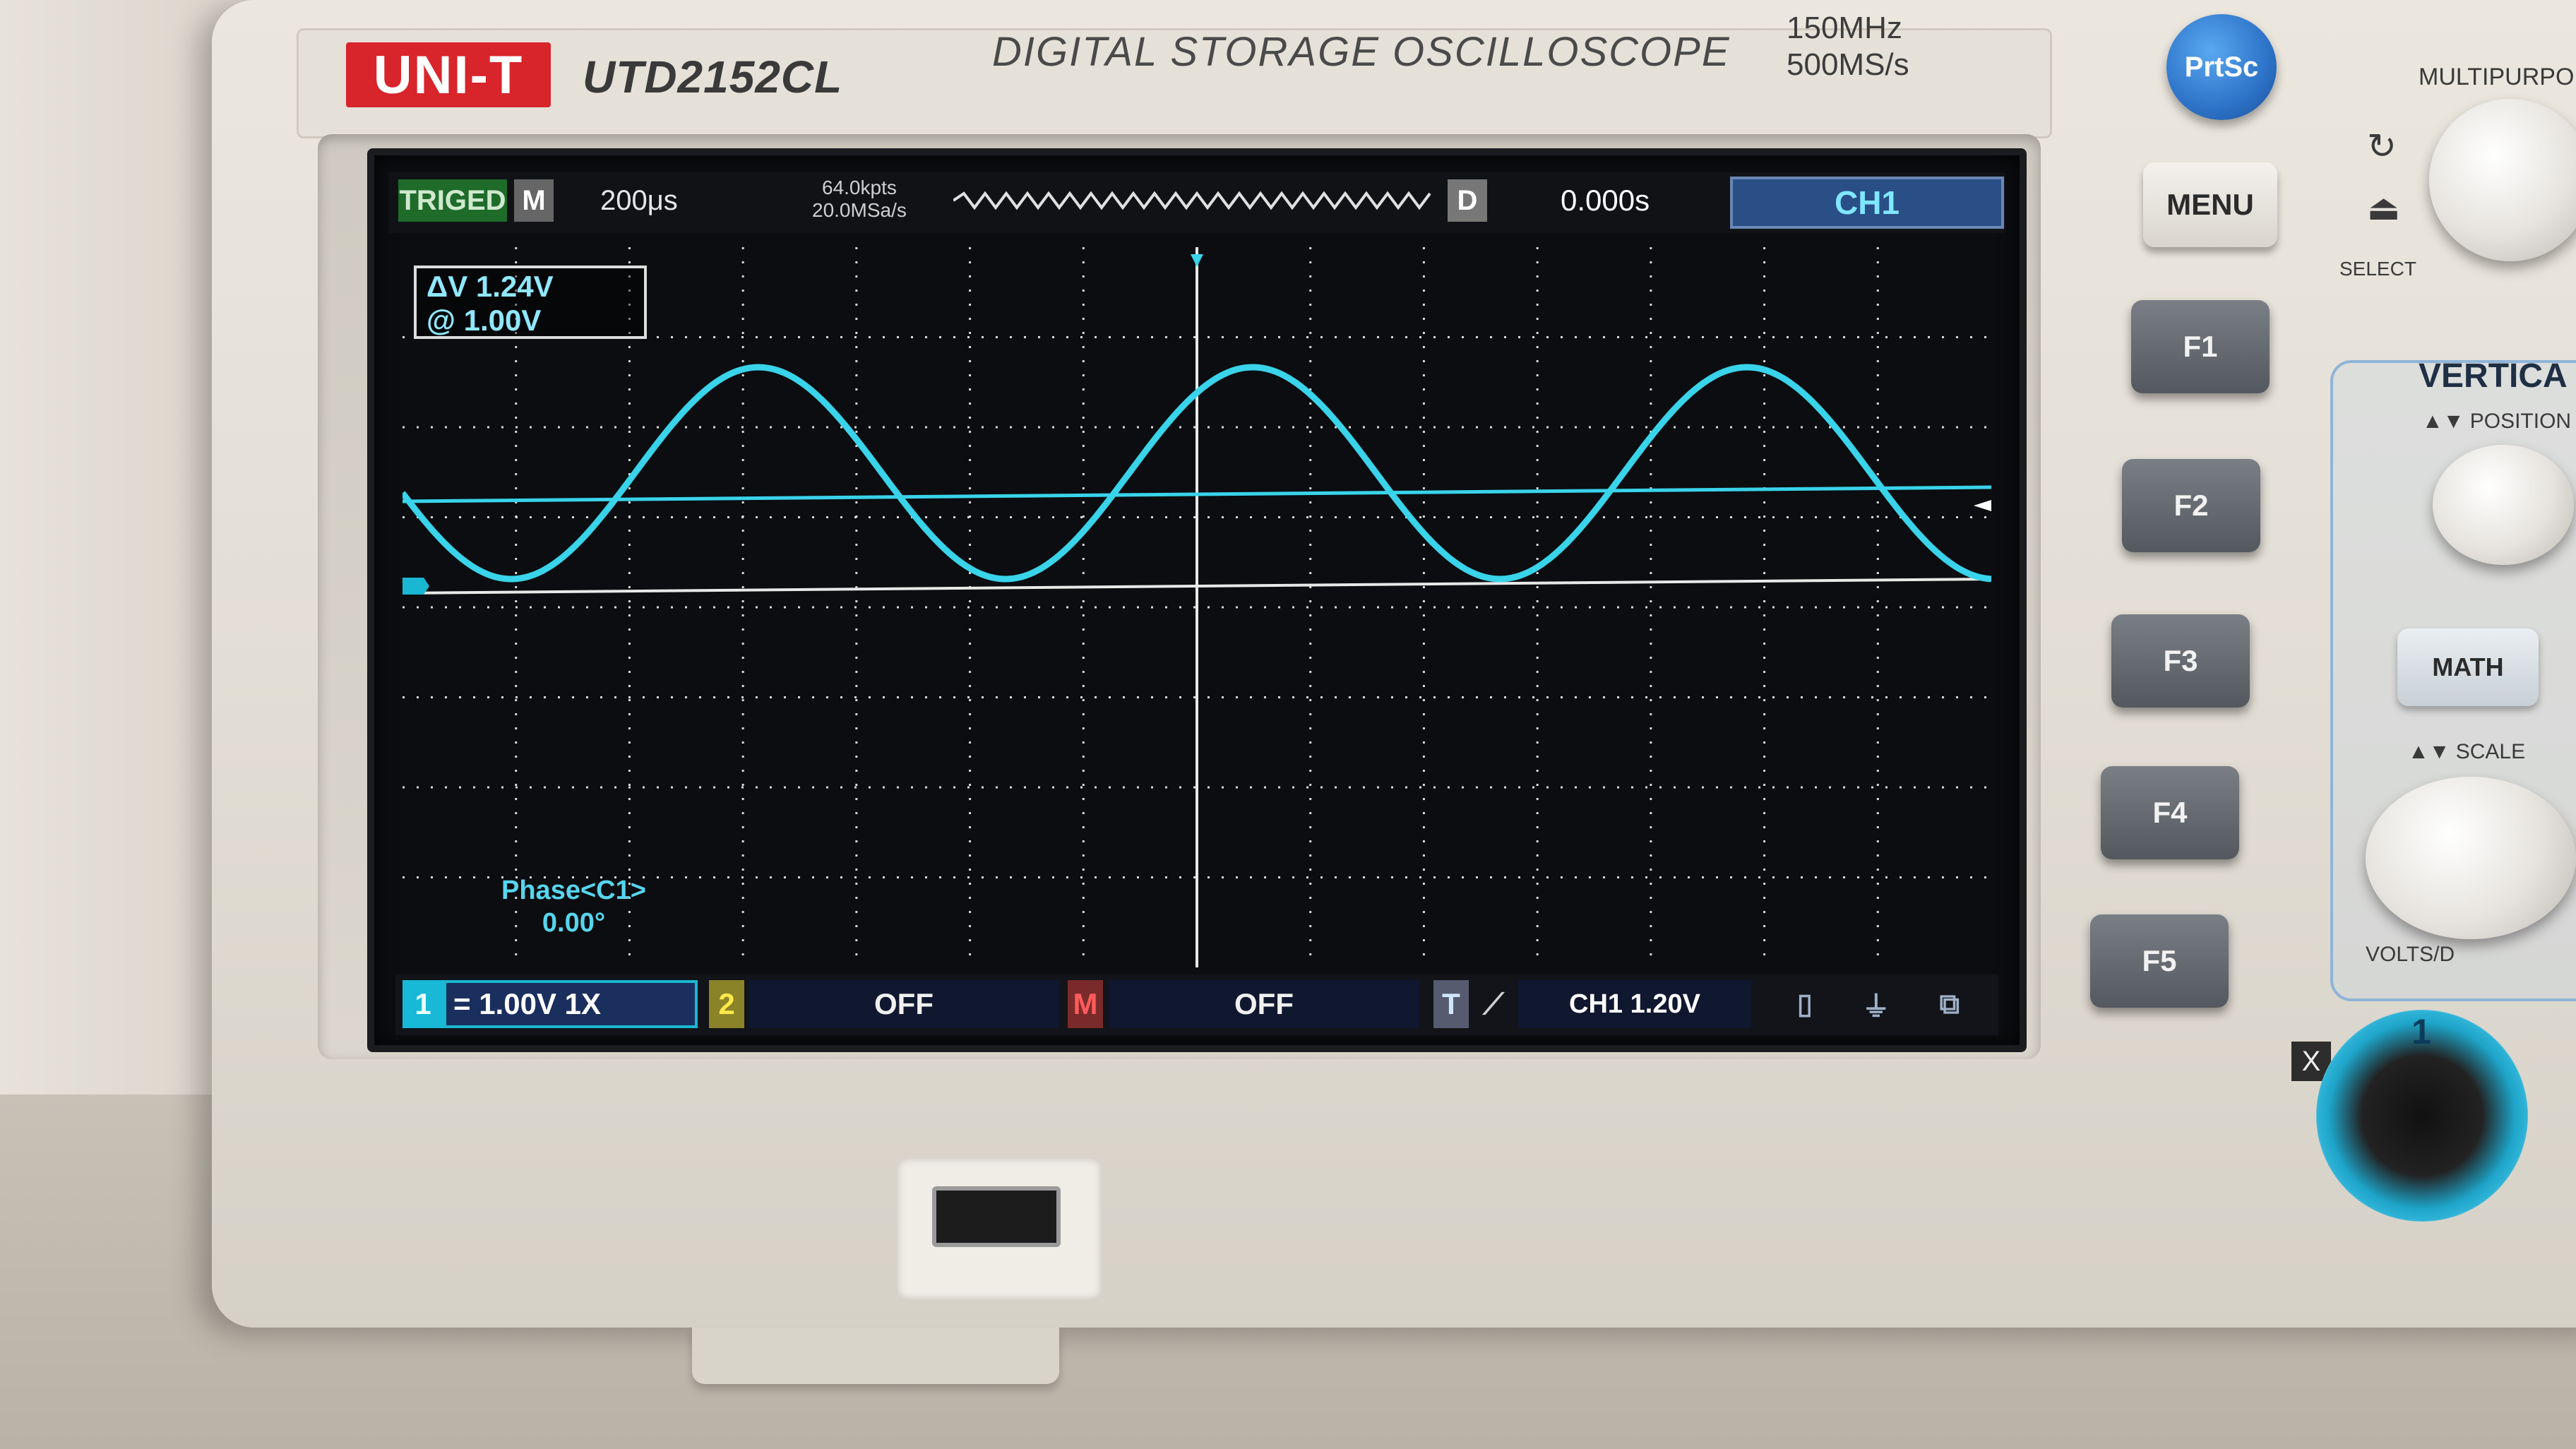  Describe the element at coordinates (1634, 1004) in the screenshot. I see `trigger-level: CH1 1.20V` at that location.